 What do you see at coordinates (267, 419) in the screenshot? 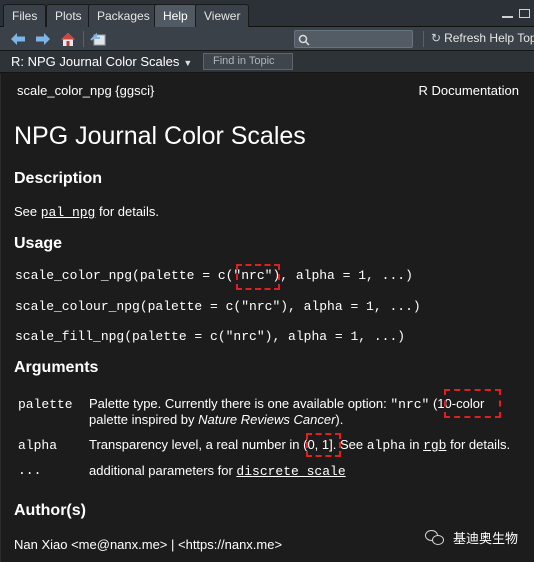
I see `arg-italic: Nature Reviews Cancer` at bounding box center [267, 419].